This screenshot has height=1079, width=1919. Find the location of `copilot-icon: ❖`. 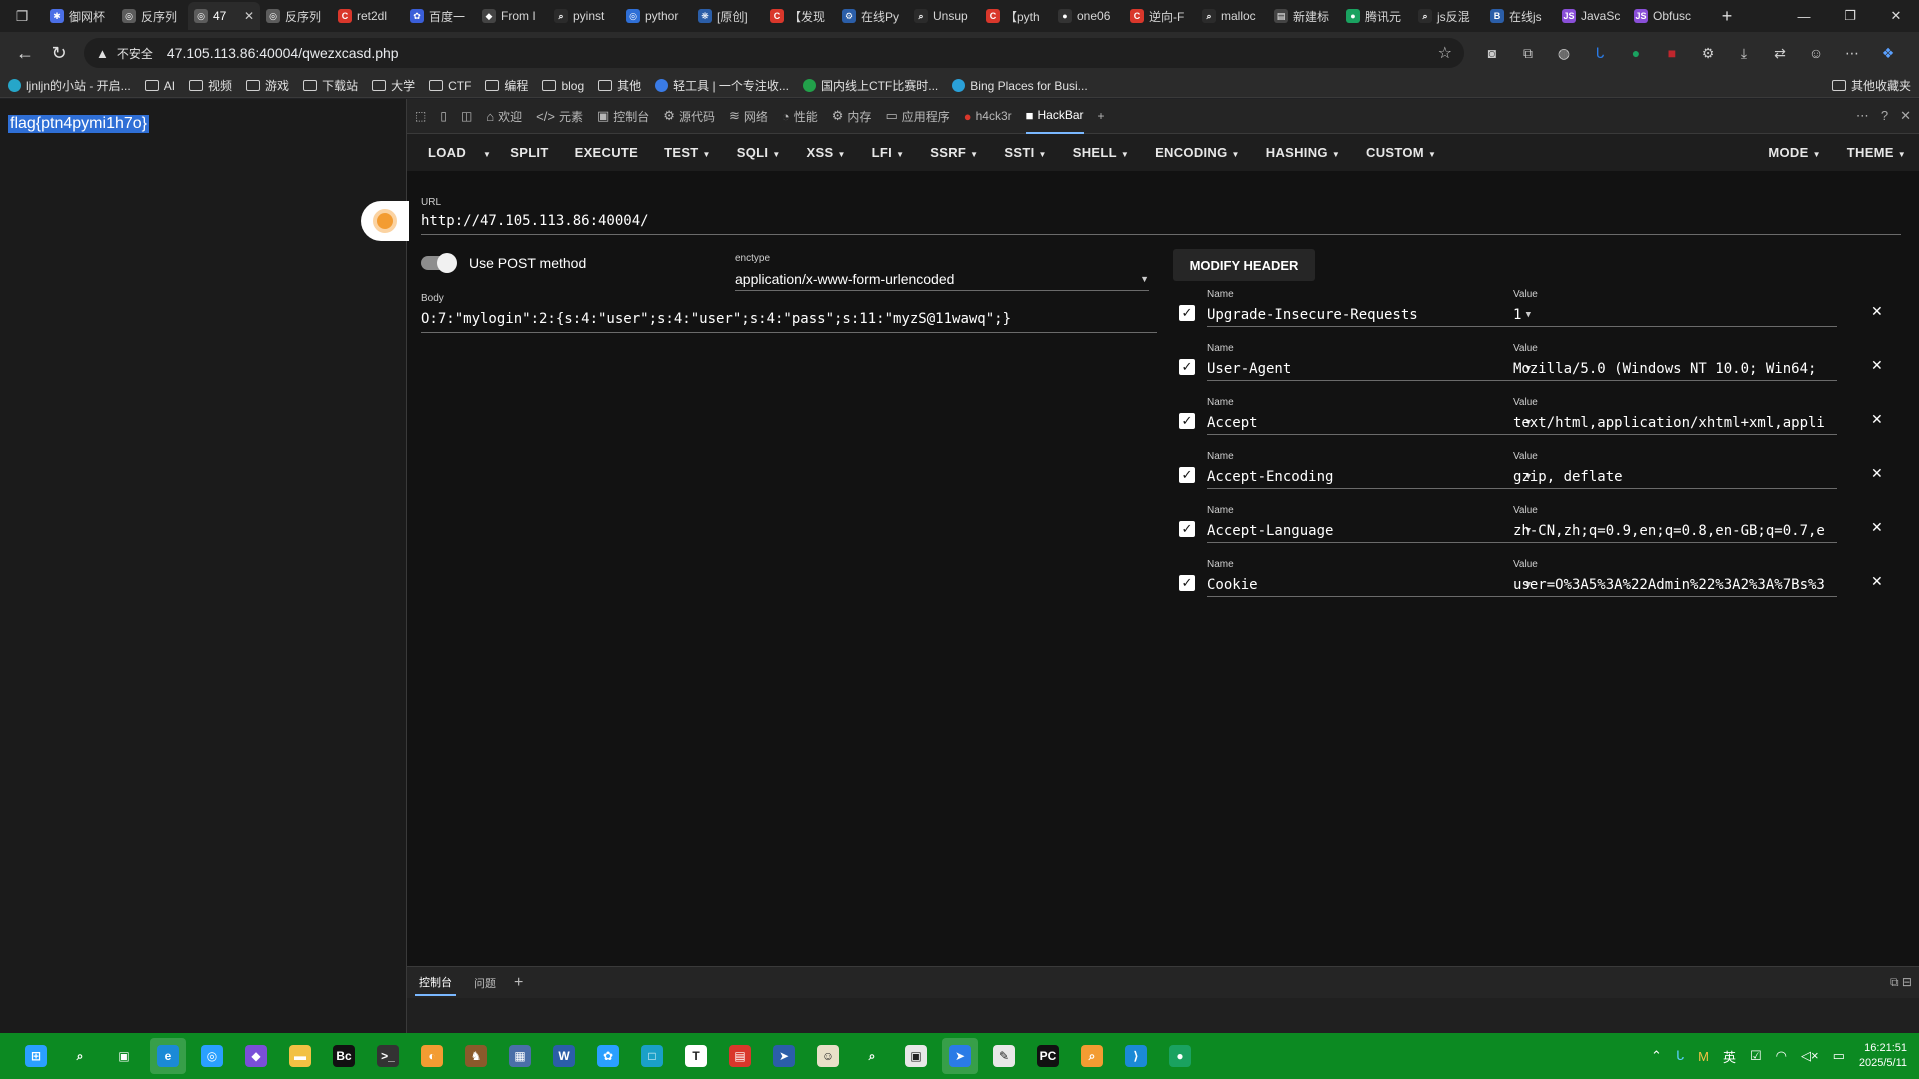

copilot-icon: ❖ is located at coordinates (1888, 53).